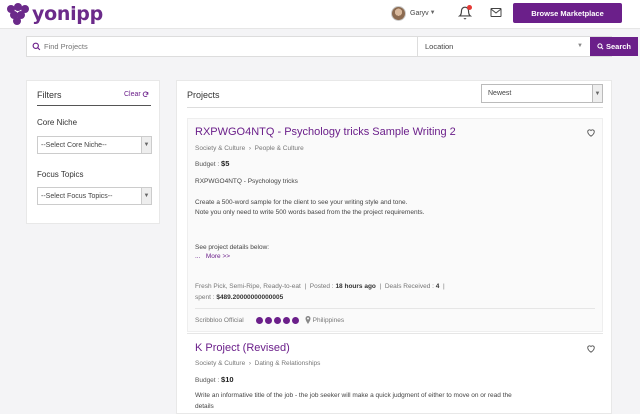  Describe the element at coordinates (288, 363) in the screenshot. I see `subcategory-text: Dating & Relationships` at that location.